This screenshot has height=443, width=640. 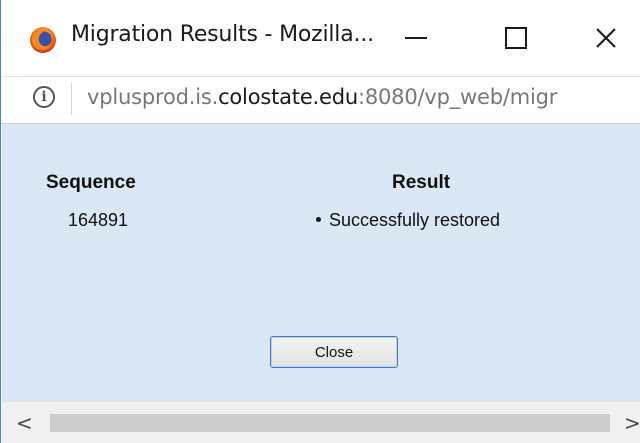 I want to click on result-text: Successfully restored, so click(x=415, y=220).